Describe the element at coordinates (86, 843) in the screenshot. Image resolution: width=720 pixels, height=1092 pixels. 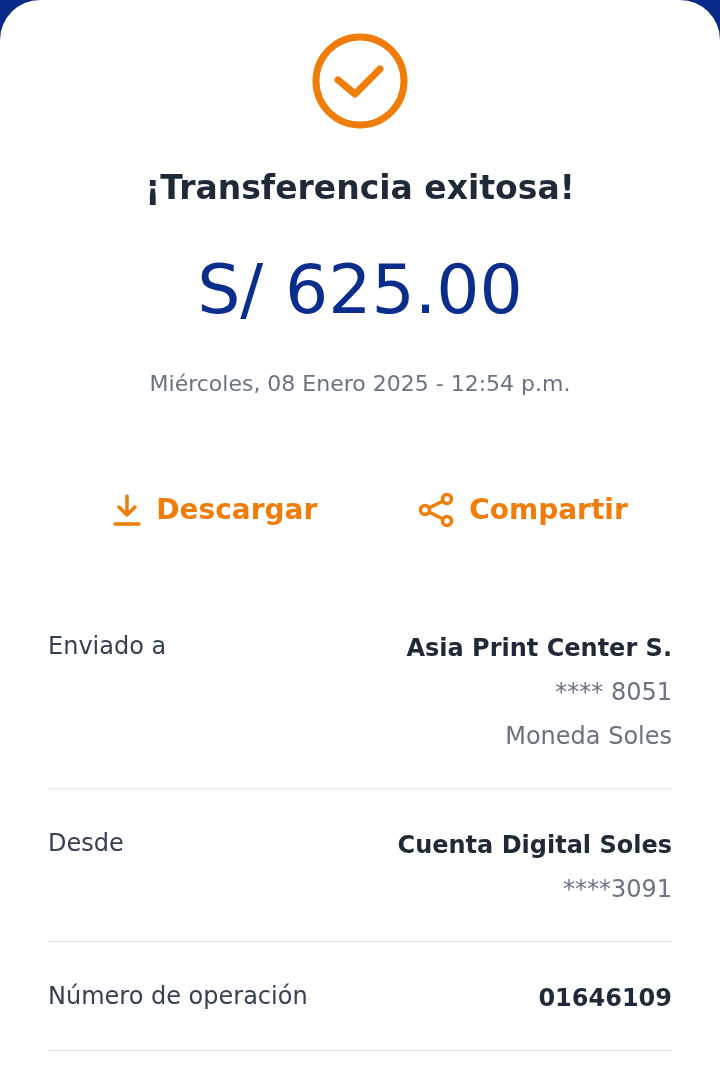
I see `detail-label: Desde` at that location.